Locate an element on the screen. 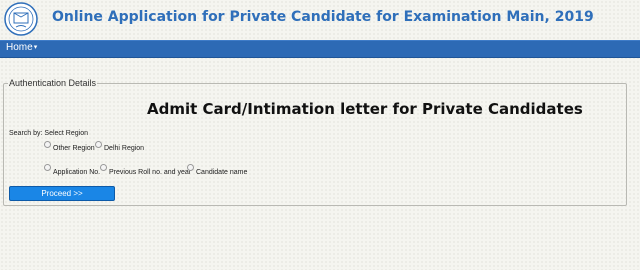 The height and width of the screenshot is (270, 640). radio-application-no is located at coordinates (47, 167).